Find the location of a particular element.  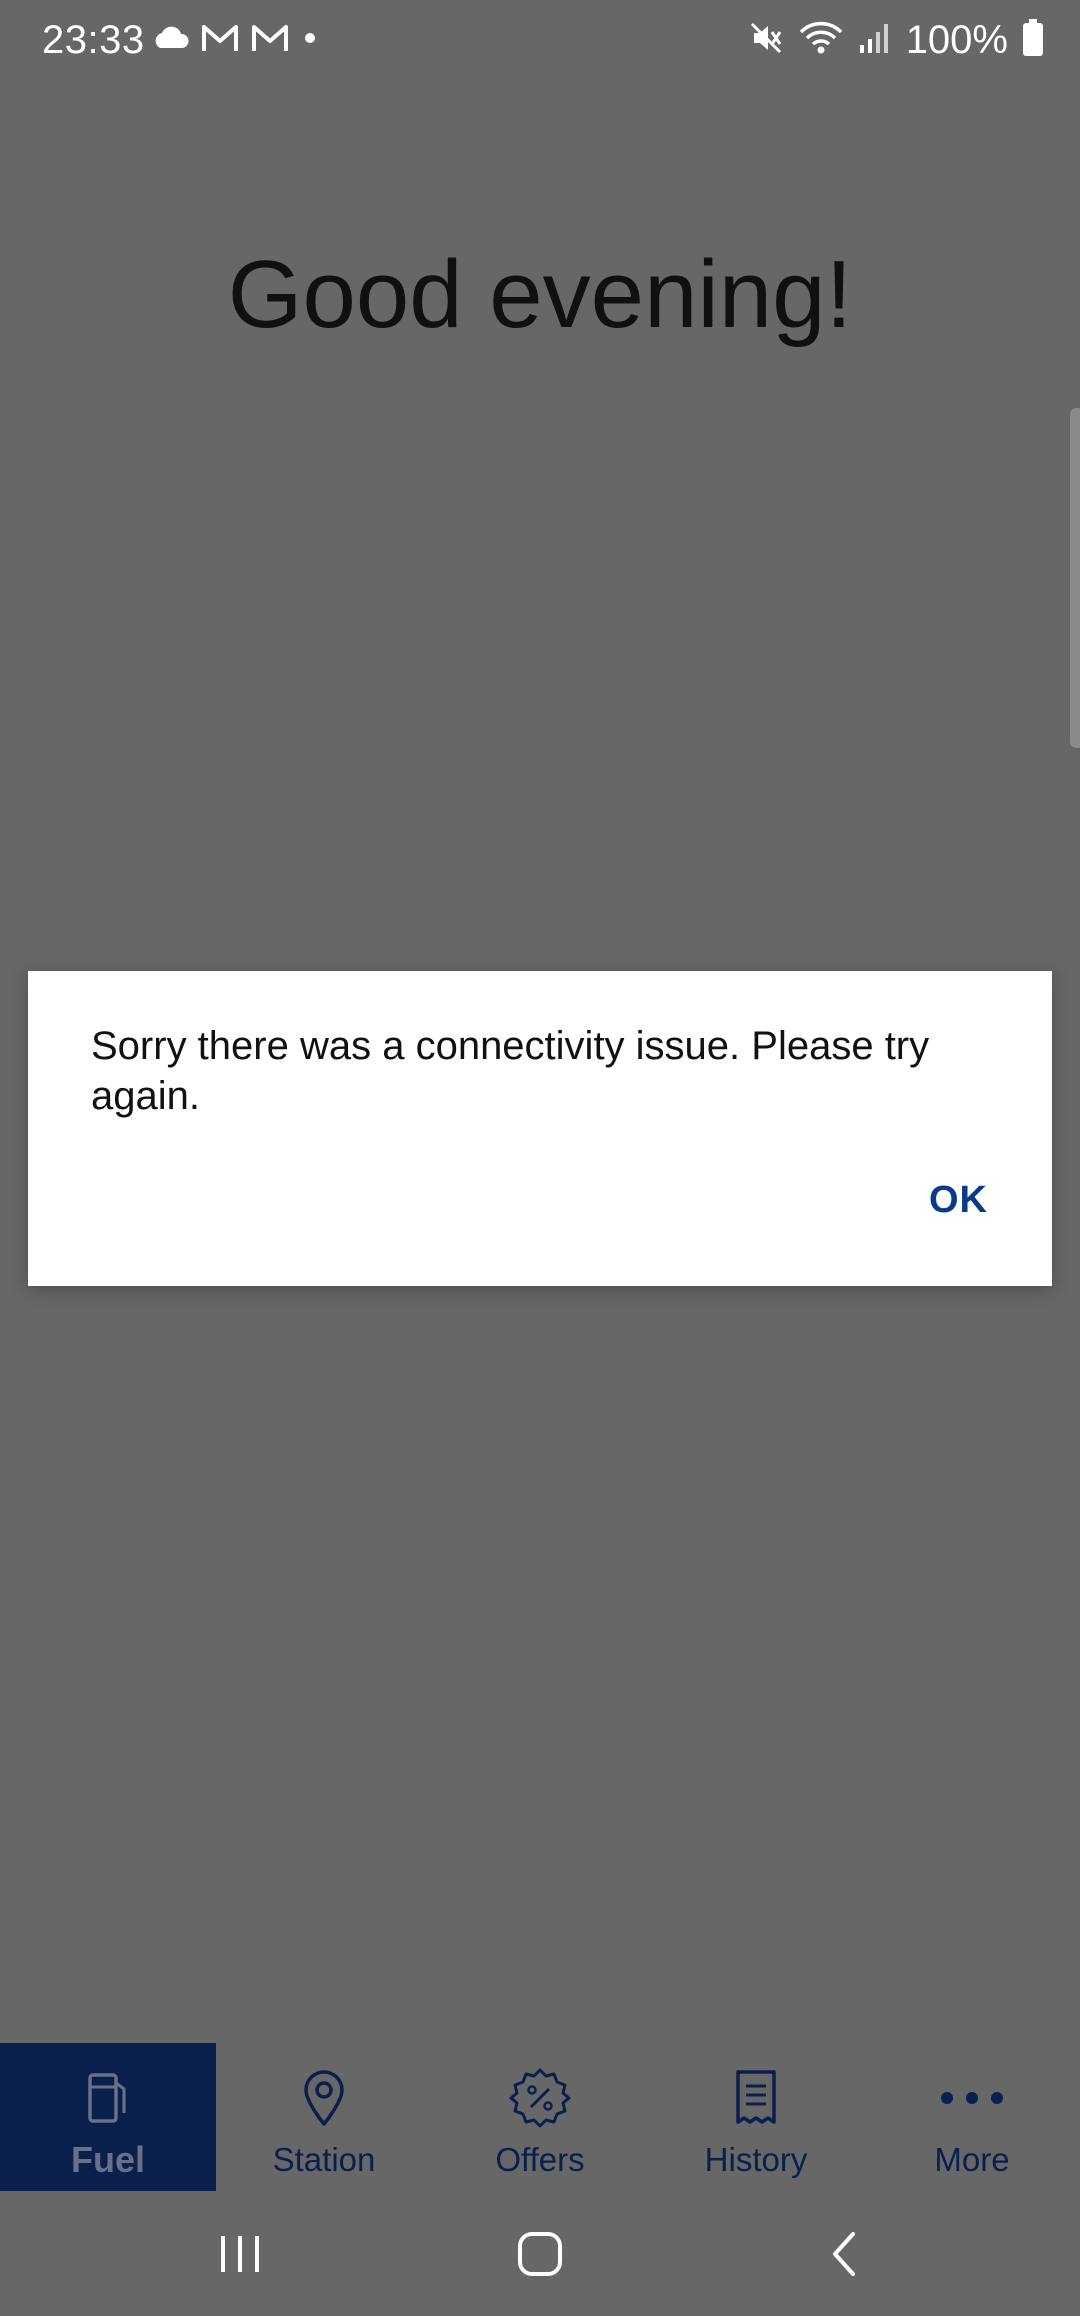

nav-item-offers: Offers is located at coordinates (540, 2117).